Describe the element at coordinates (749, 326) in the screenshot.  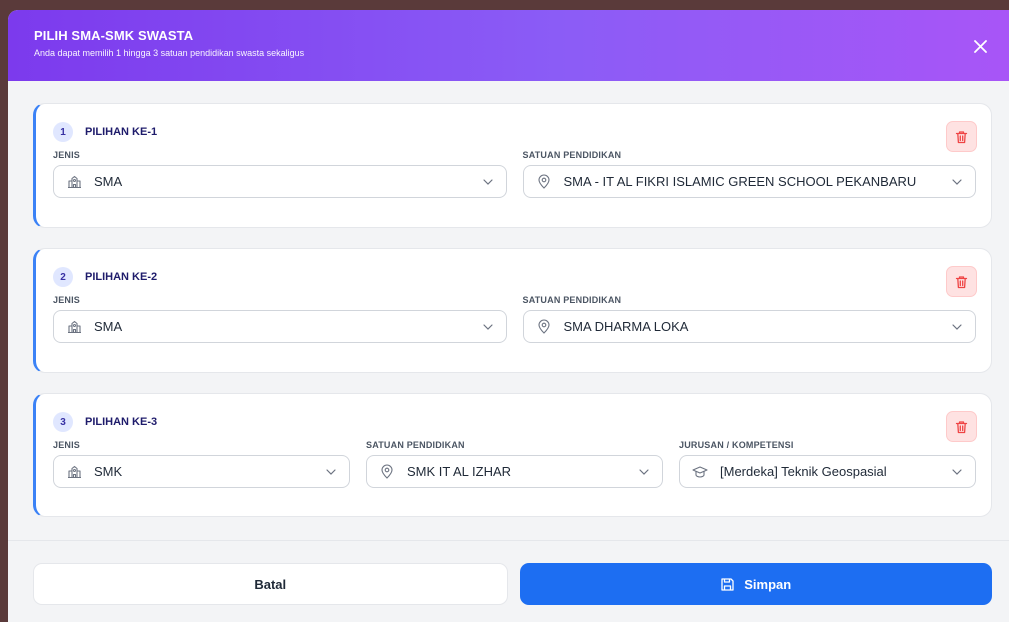
I see `satuan-select: SMA DHARMA LOKA` at that location.